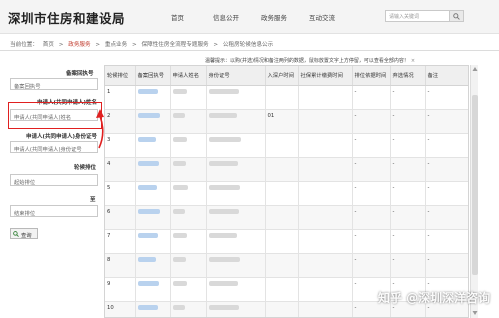  Describe the element at coordinates (248, 45) in the screenshot. I see `breadcrumb-current: 公租房轮候信息公示` at that location.